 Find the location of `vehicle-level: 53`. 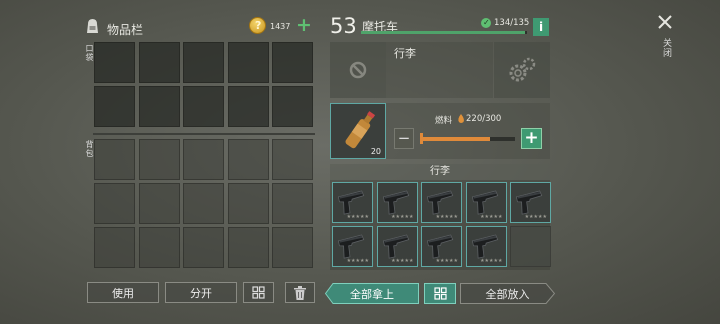

vehicle-level: 53 is located at coordinates (343, 26).